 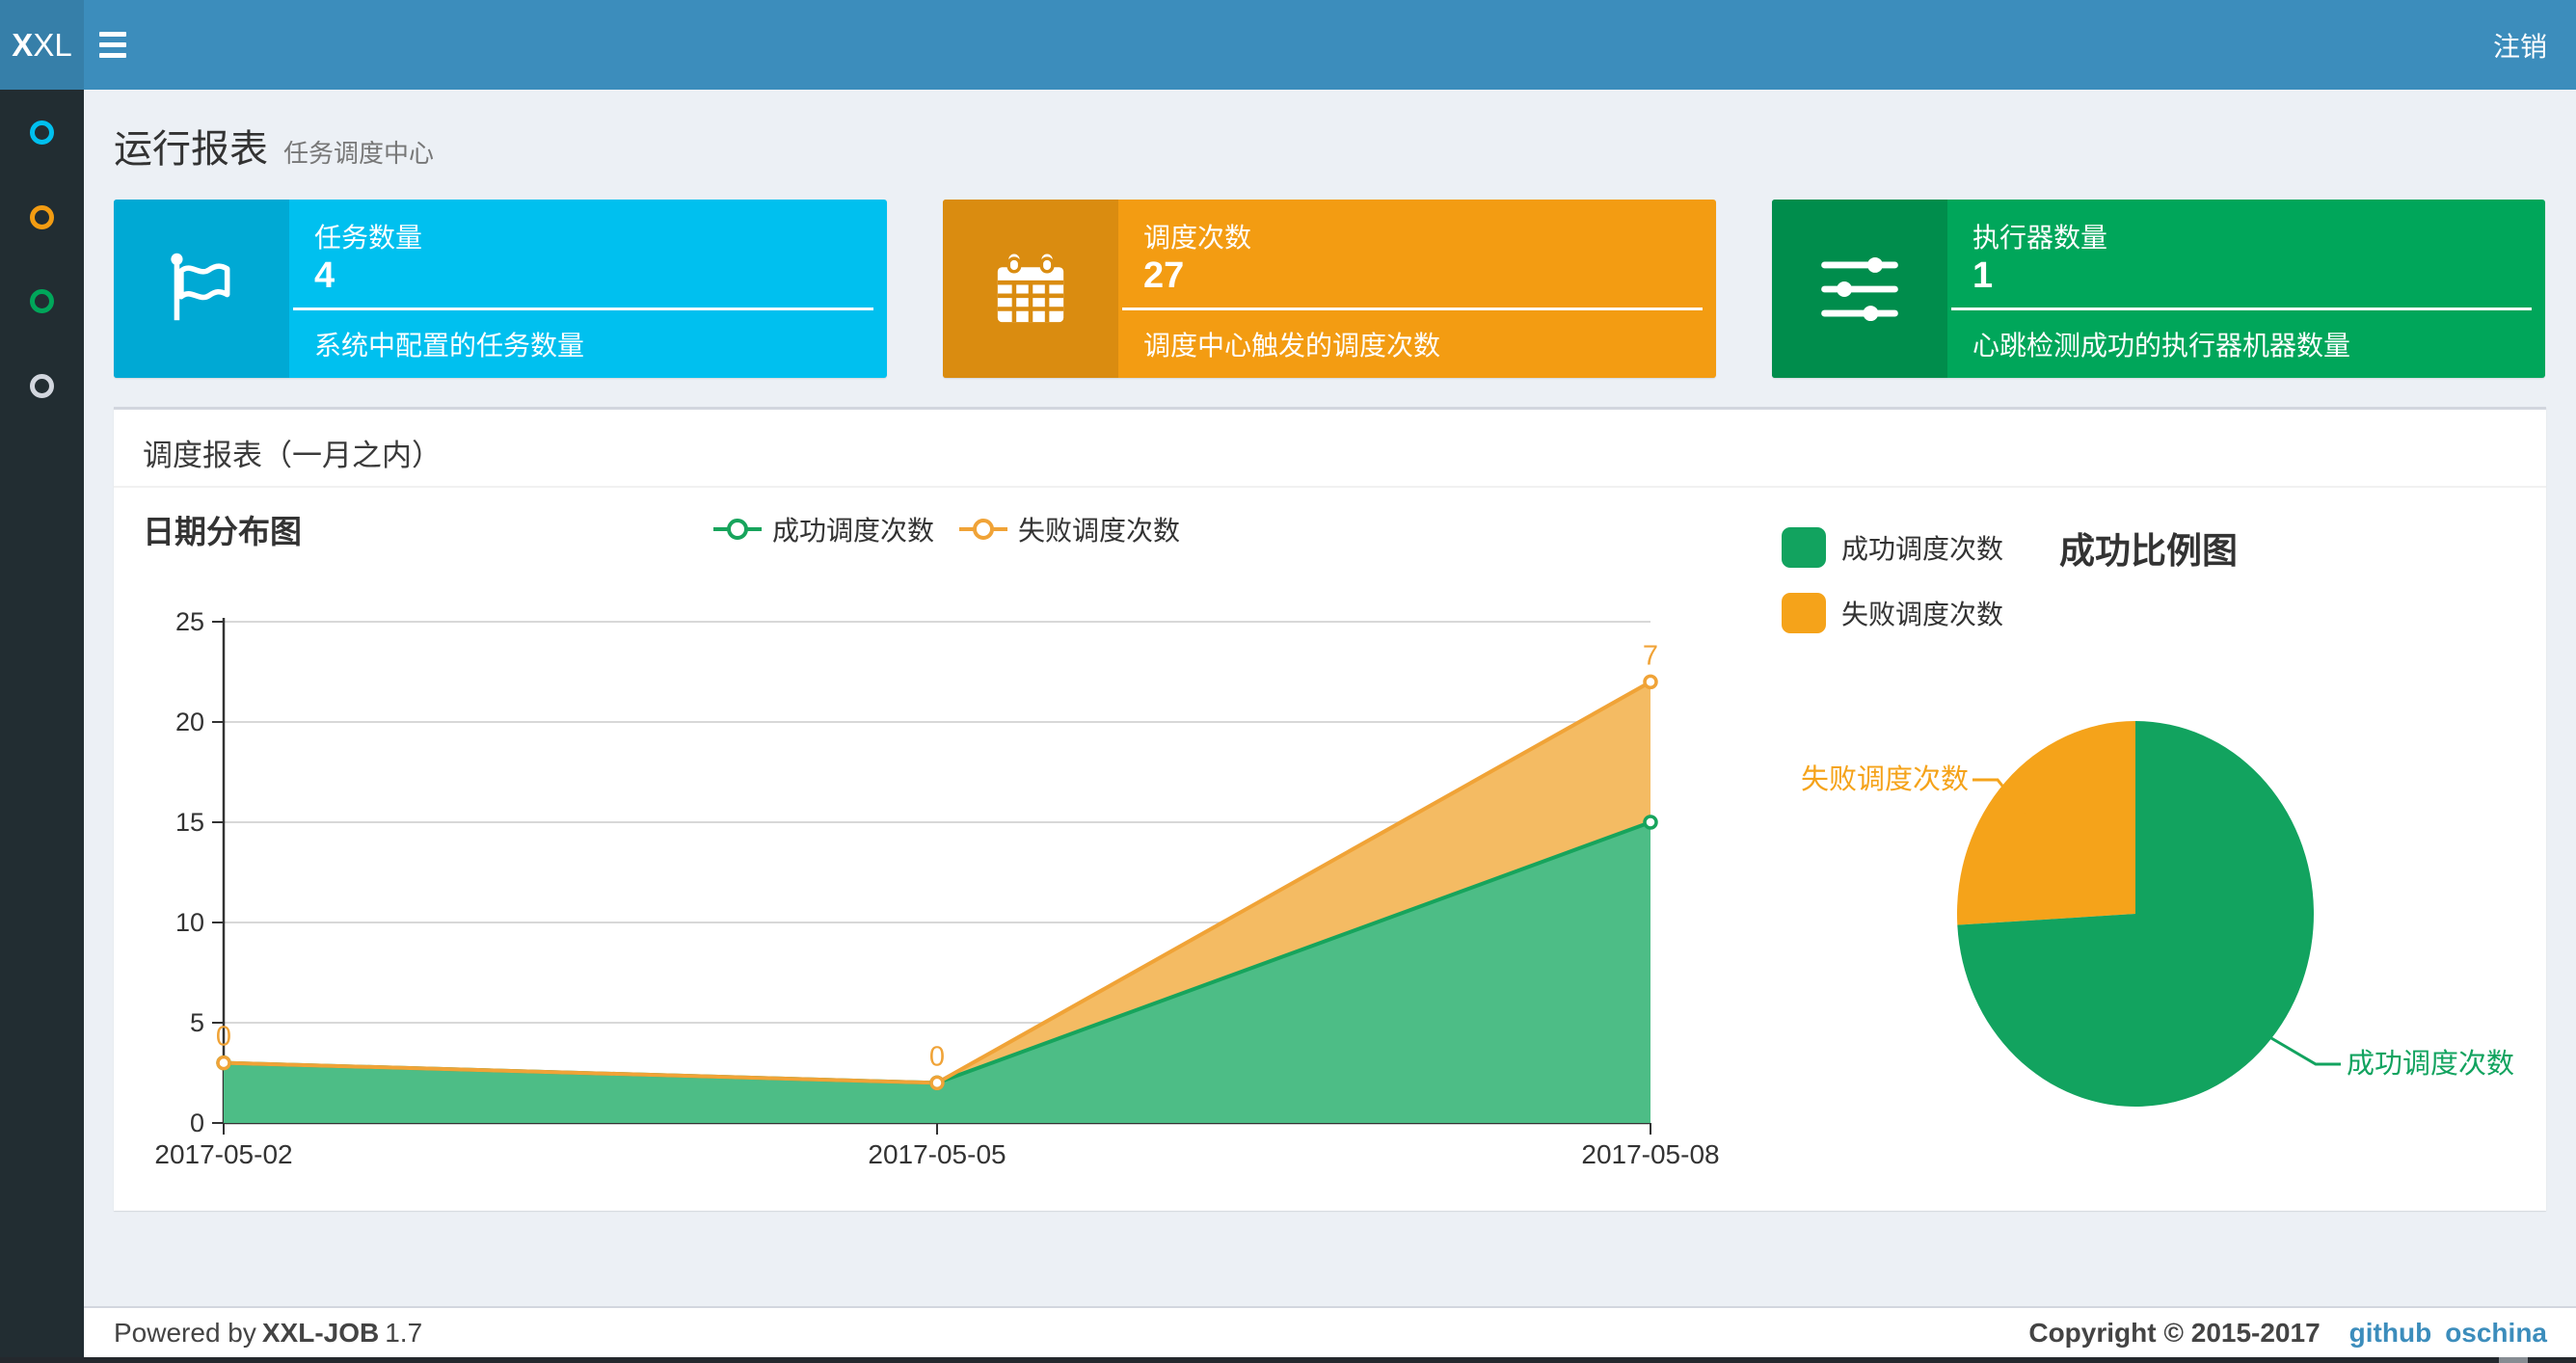 What do you see at coordinates (197, 1022) in the screenshot?
I see `y-axis-tick-label: 5` at bounding box center [197, 1022].